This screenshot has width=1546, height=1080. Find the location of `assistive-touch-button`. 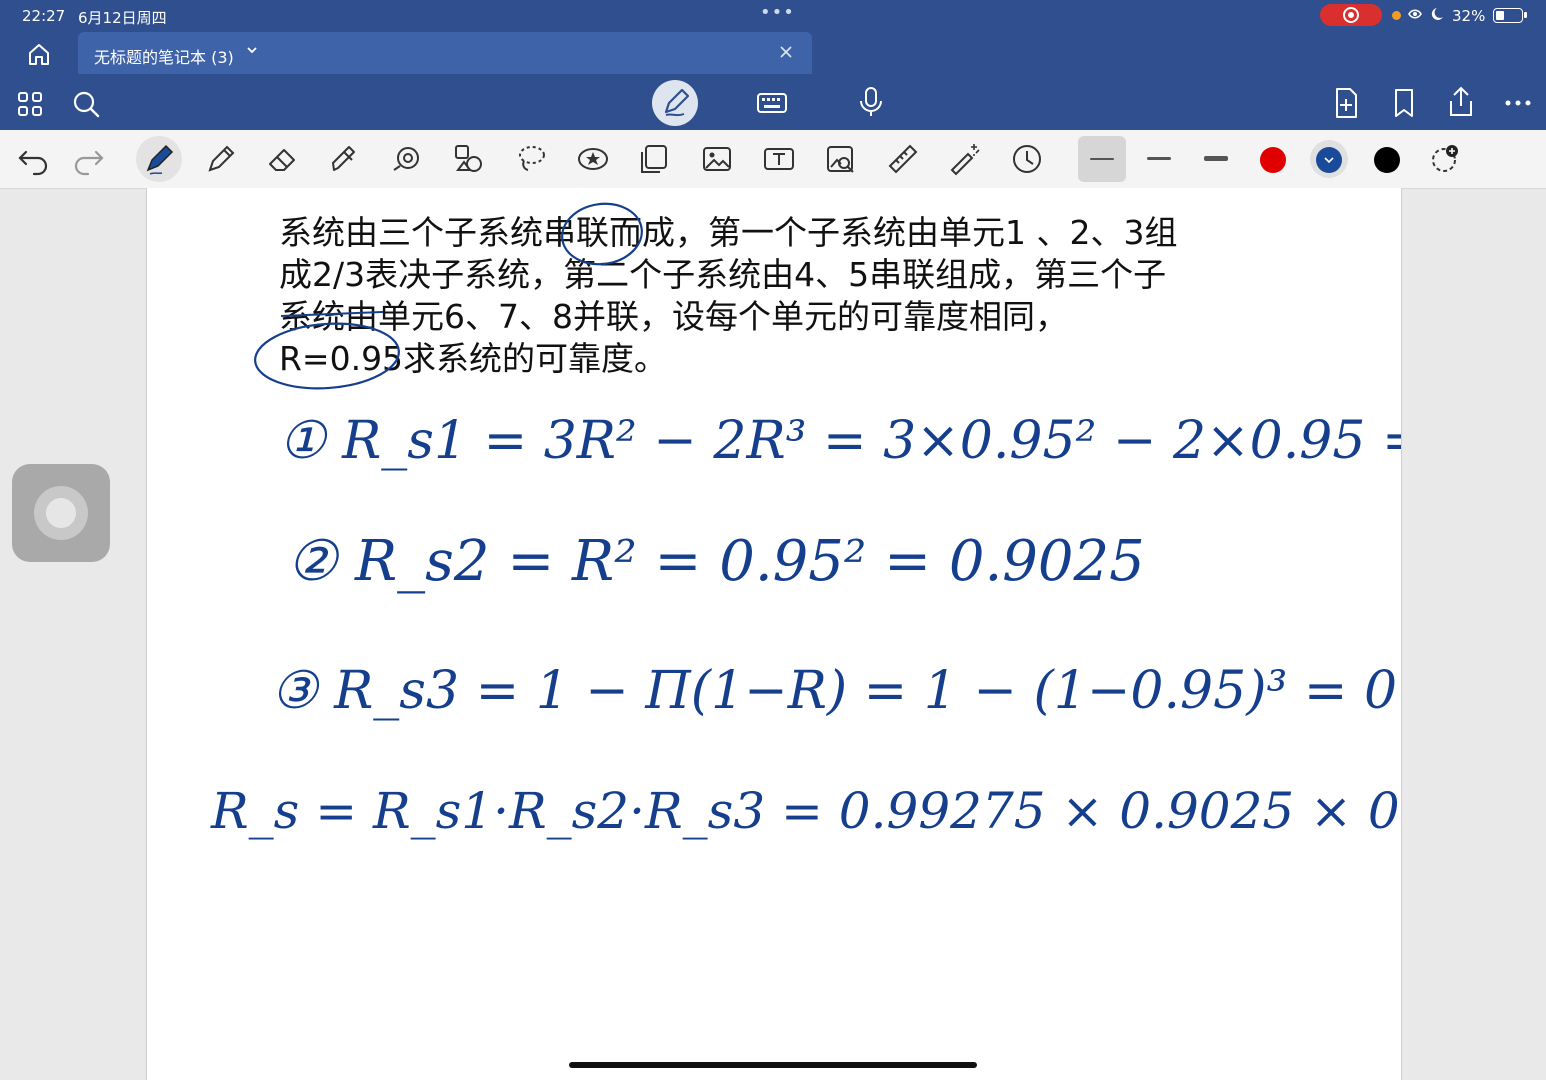

assistive-touch-button is located at coordinates (61, 513).